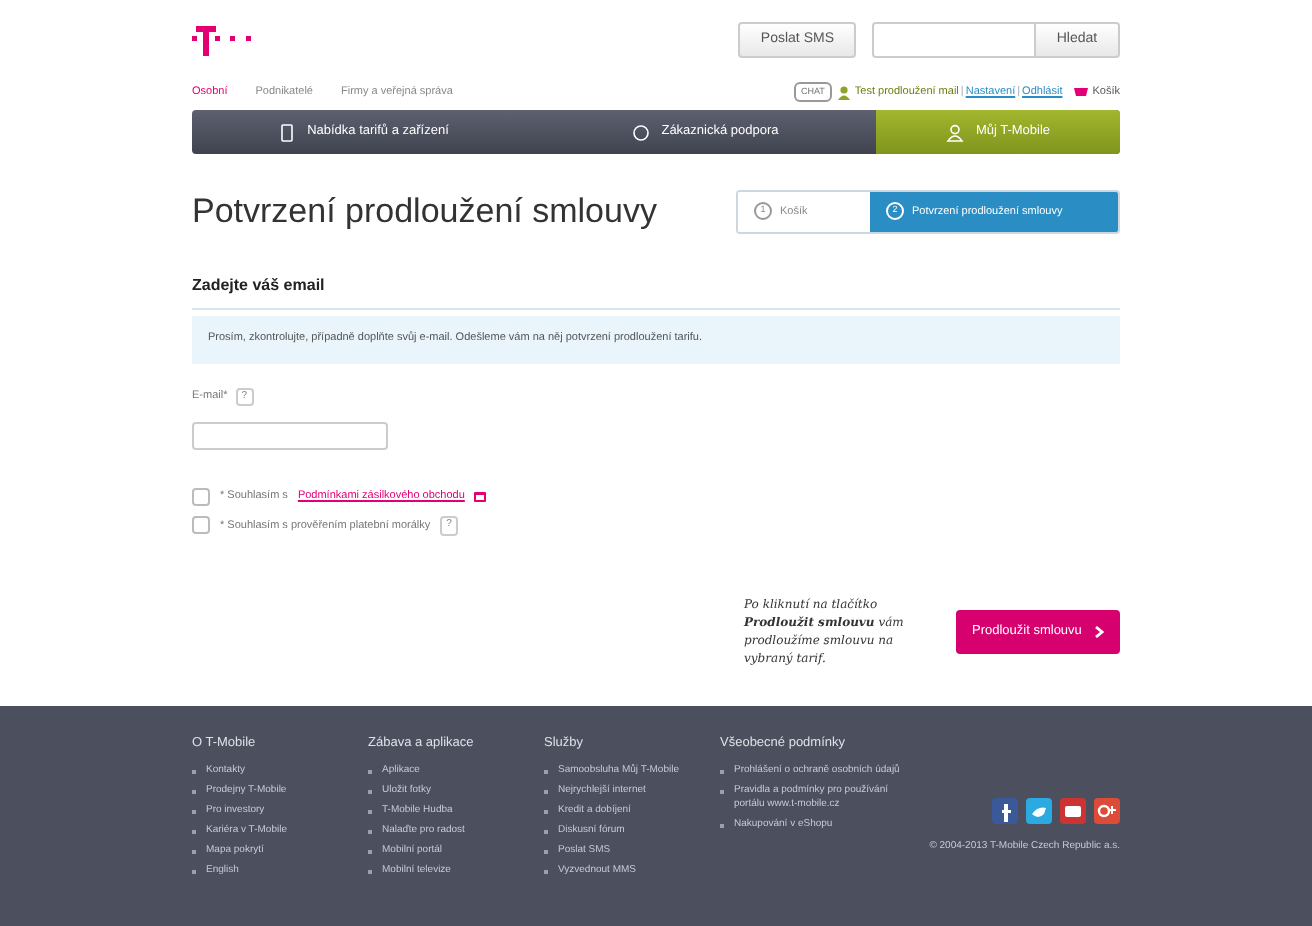  What do you see at coordinates (286, 132) in the screenshot?
I see `phone-icon` at bounding box center [286, 132].